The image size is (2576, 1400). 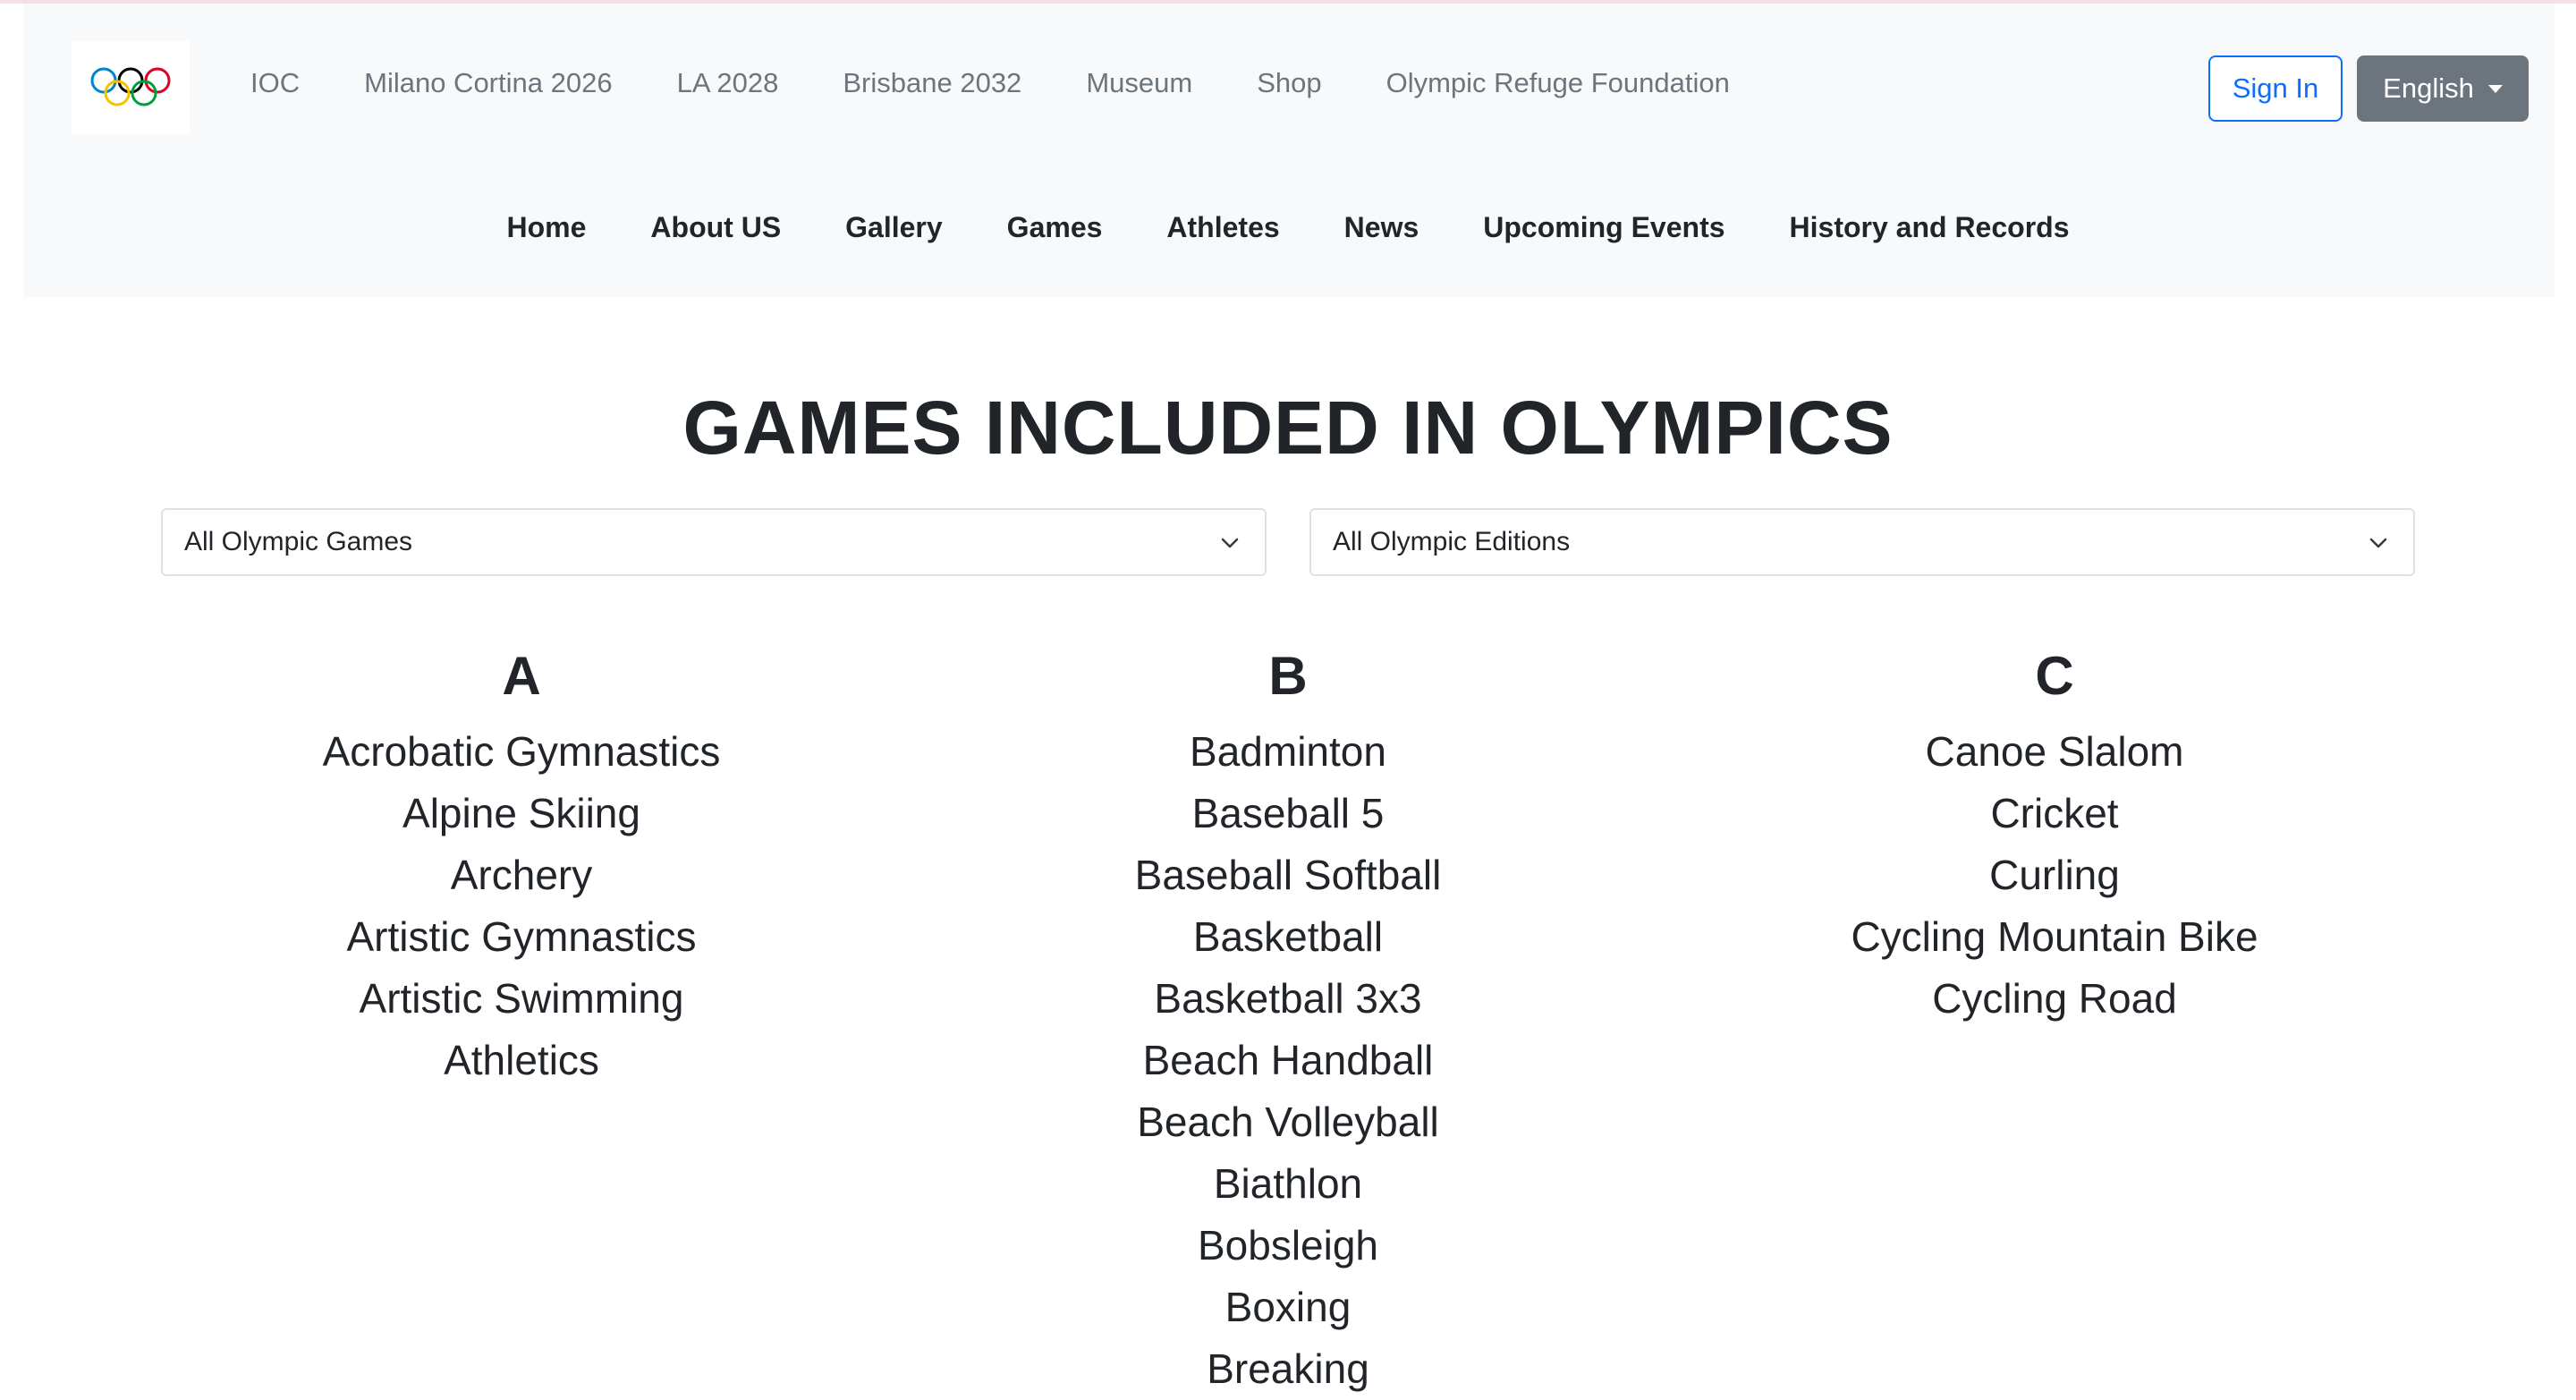 What do you see at coordinates (1558, 83) in the screenshot?
I see `top-link-olympic-refuge-foundation: Olympic Refuge Foundation` at bounding box center [1558, 83].